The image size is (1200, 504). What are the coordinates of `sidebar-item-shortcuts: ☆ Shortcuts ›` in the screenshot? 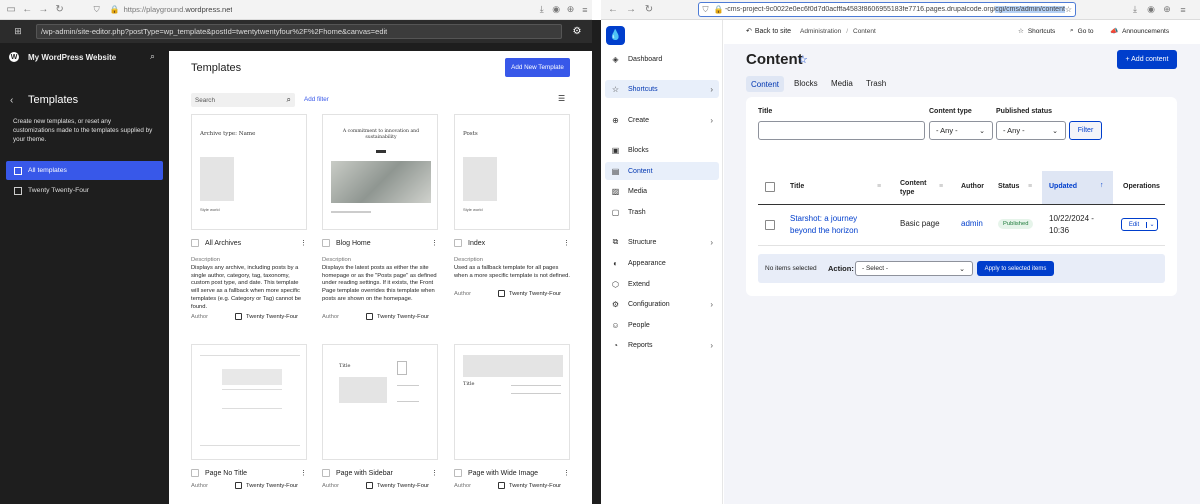 It's located at (662, 89).